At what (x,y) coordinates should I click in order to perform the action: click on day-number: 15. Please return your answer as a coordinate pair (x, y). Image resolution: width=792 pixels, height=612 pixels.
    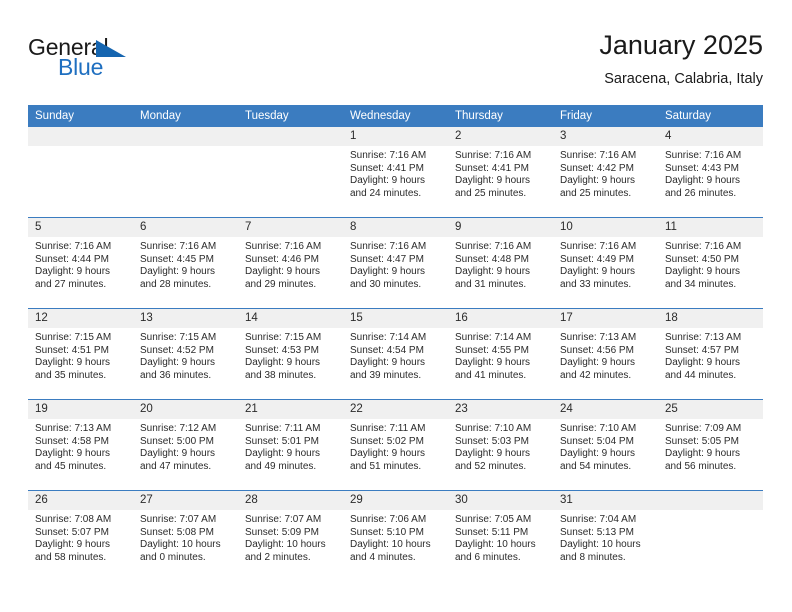
    Looking at the image, I should click on (395, 318).